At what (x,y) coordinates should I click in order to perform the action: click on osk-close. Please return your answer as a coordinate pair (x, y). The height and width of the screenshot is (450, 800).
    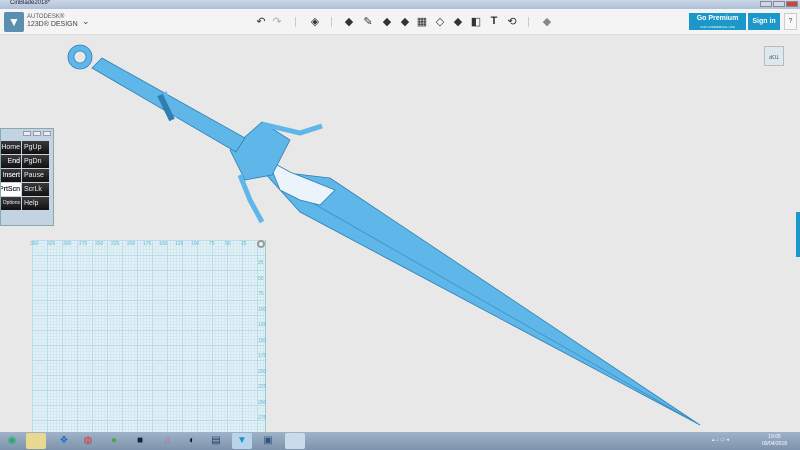
    Looking at the image, I should click on (47, 133).